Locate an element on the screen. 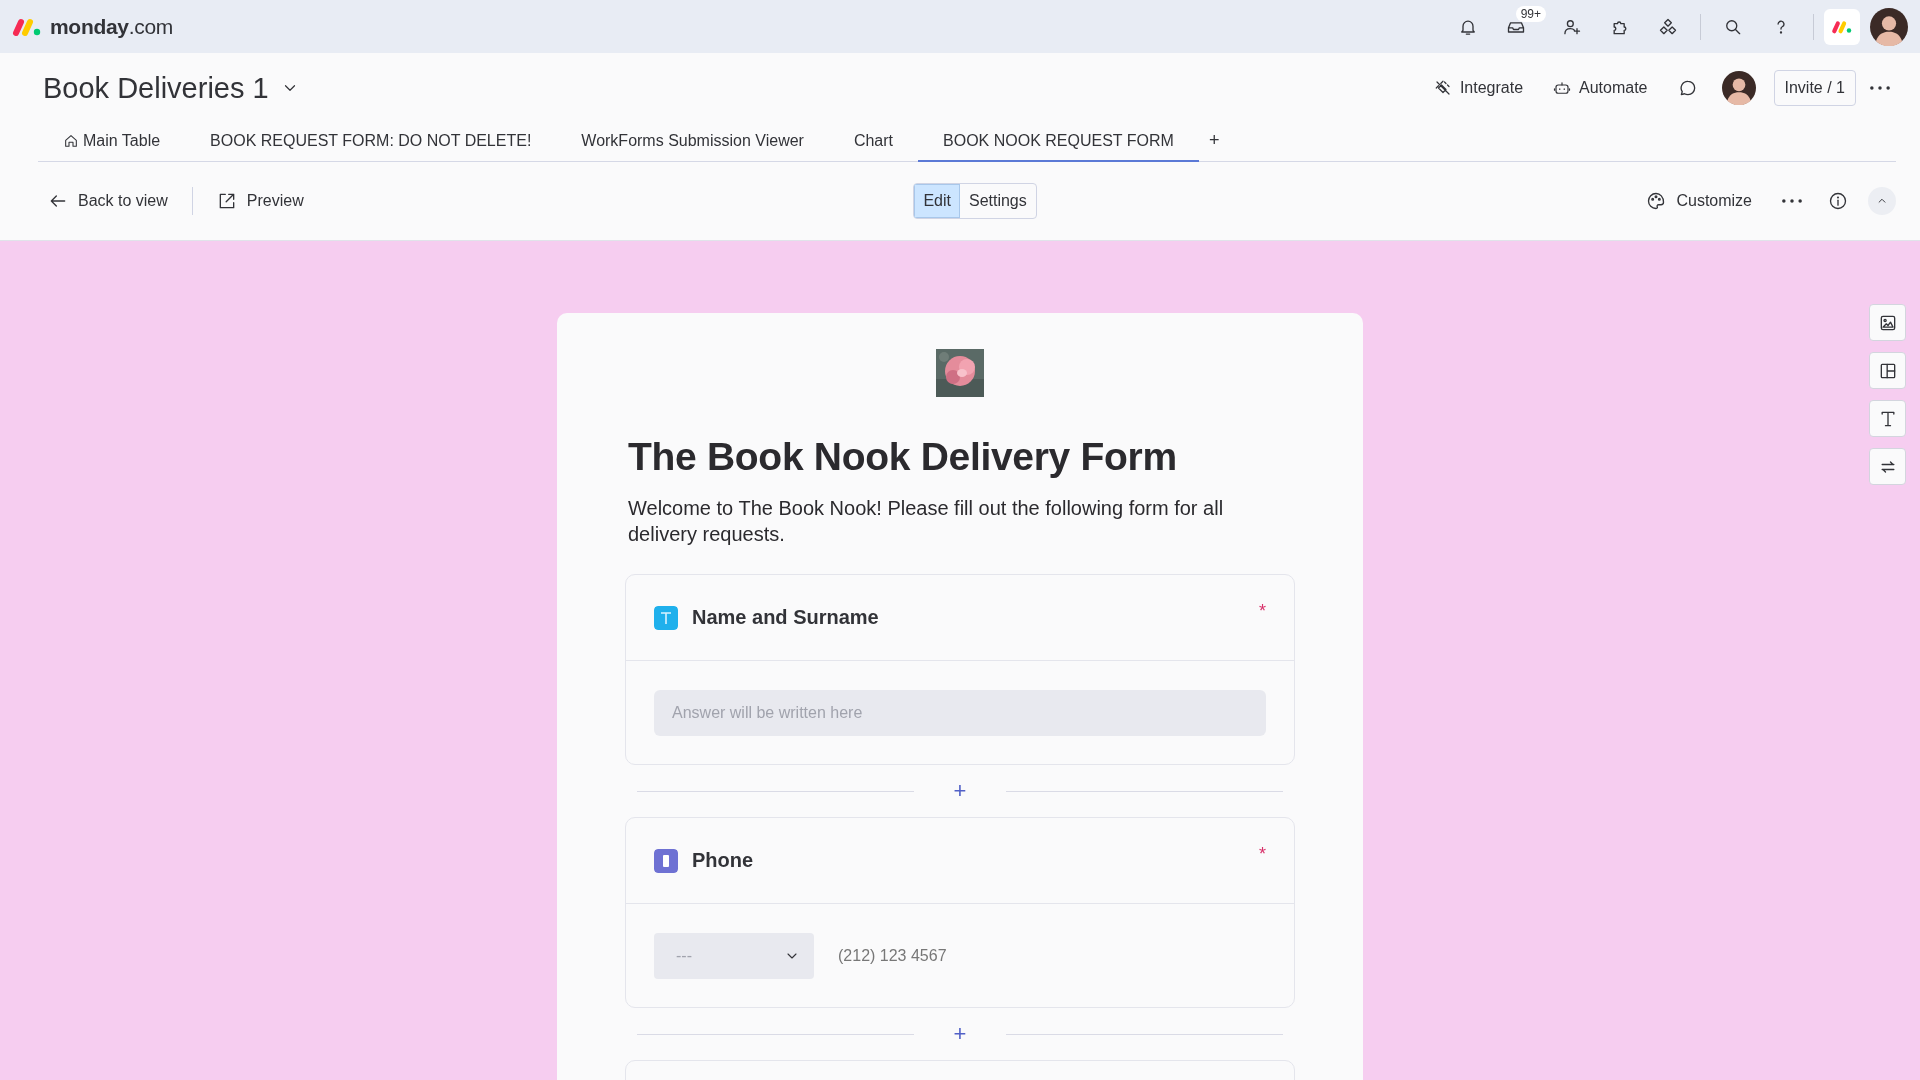 Image resolution: width=1920 pixels, height=1080 pixels. product-switcher is located at coordinates (1842, 26).